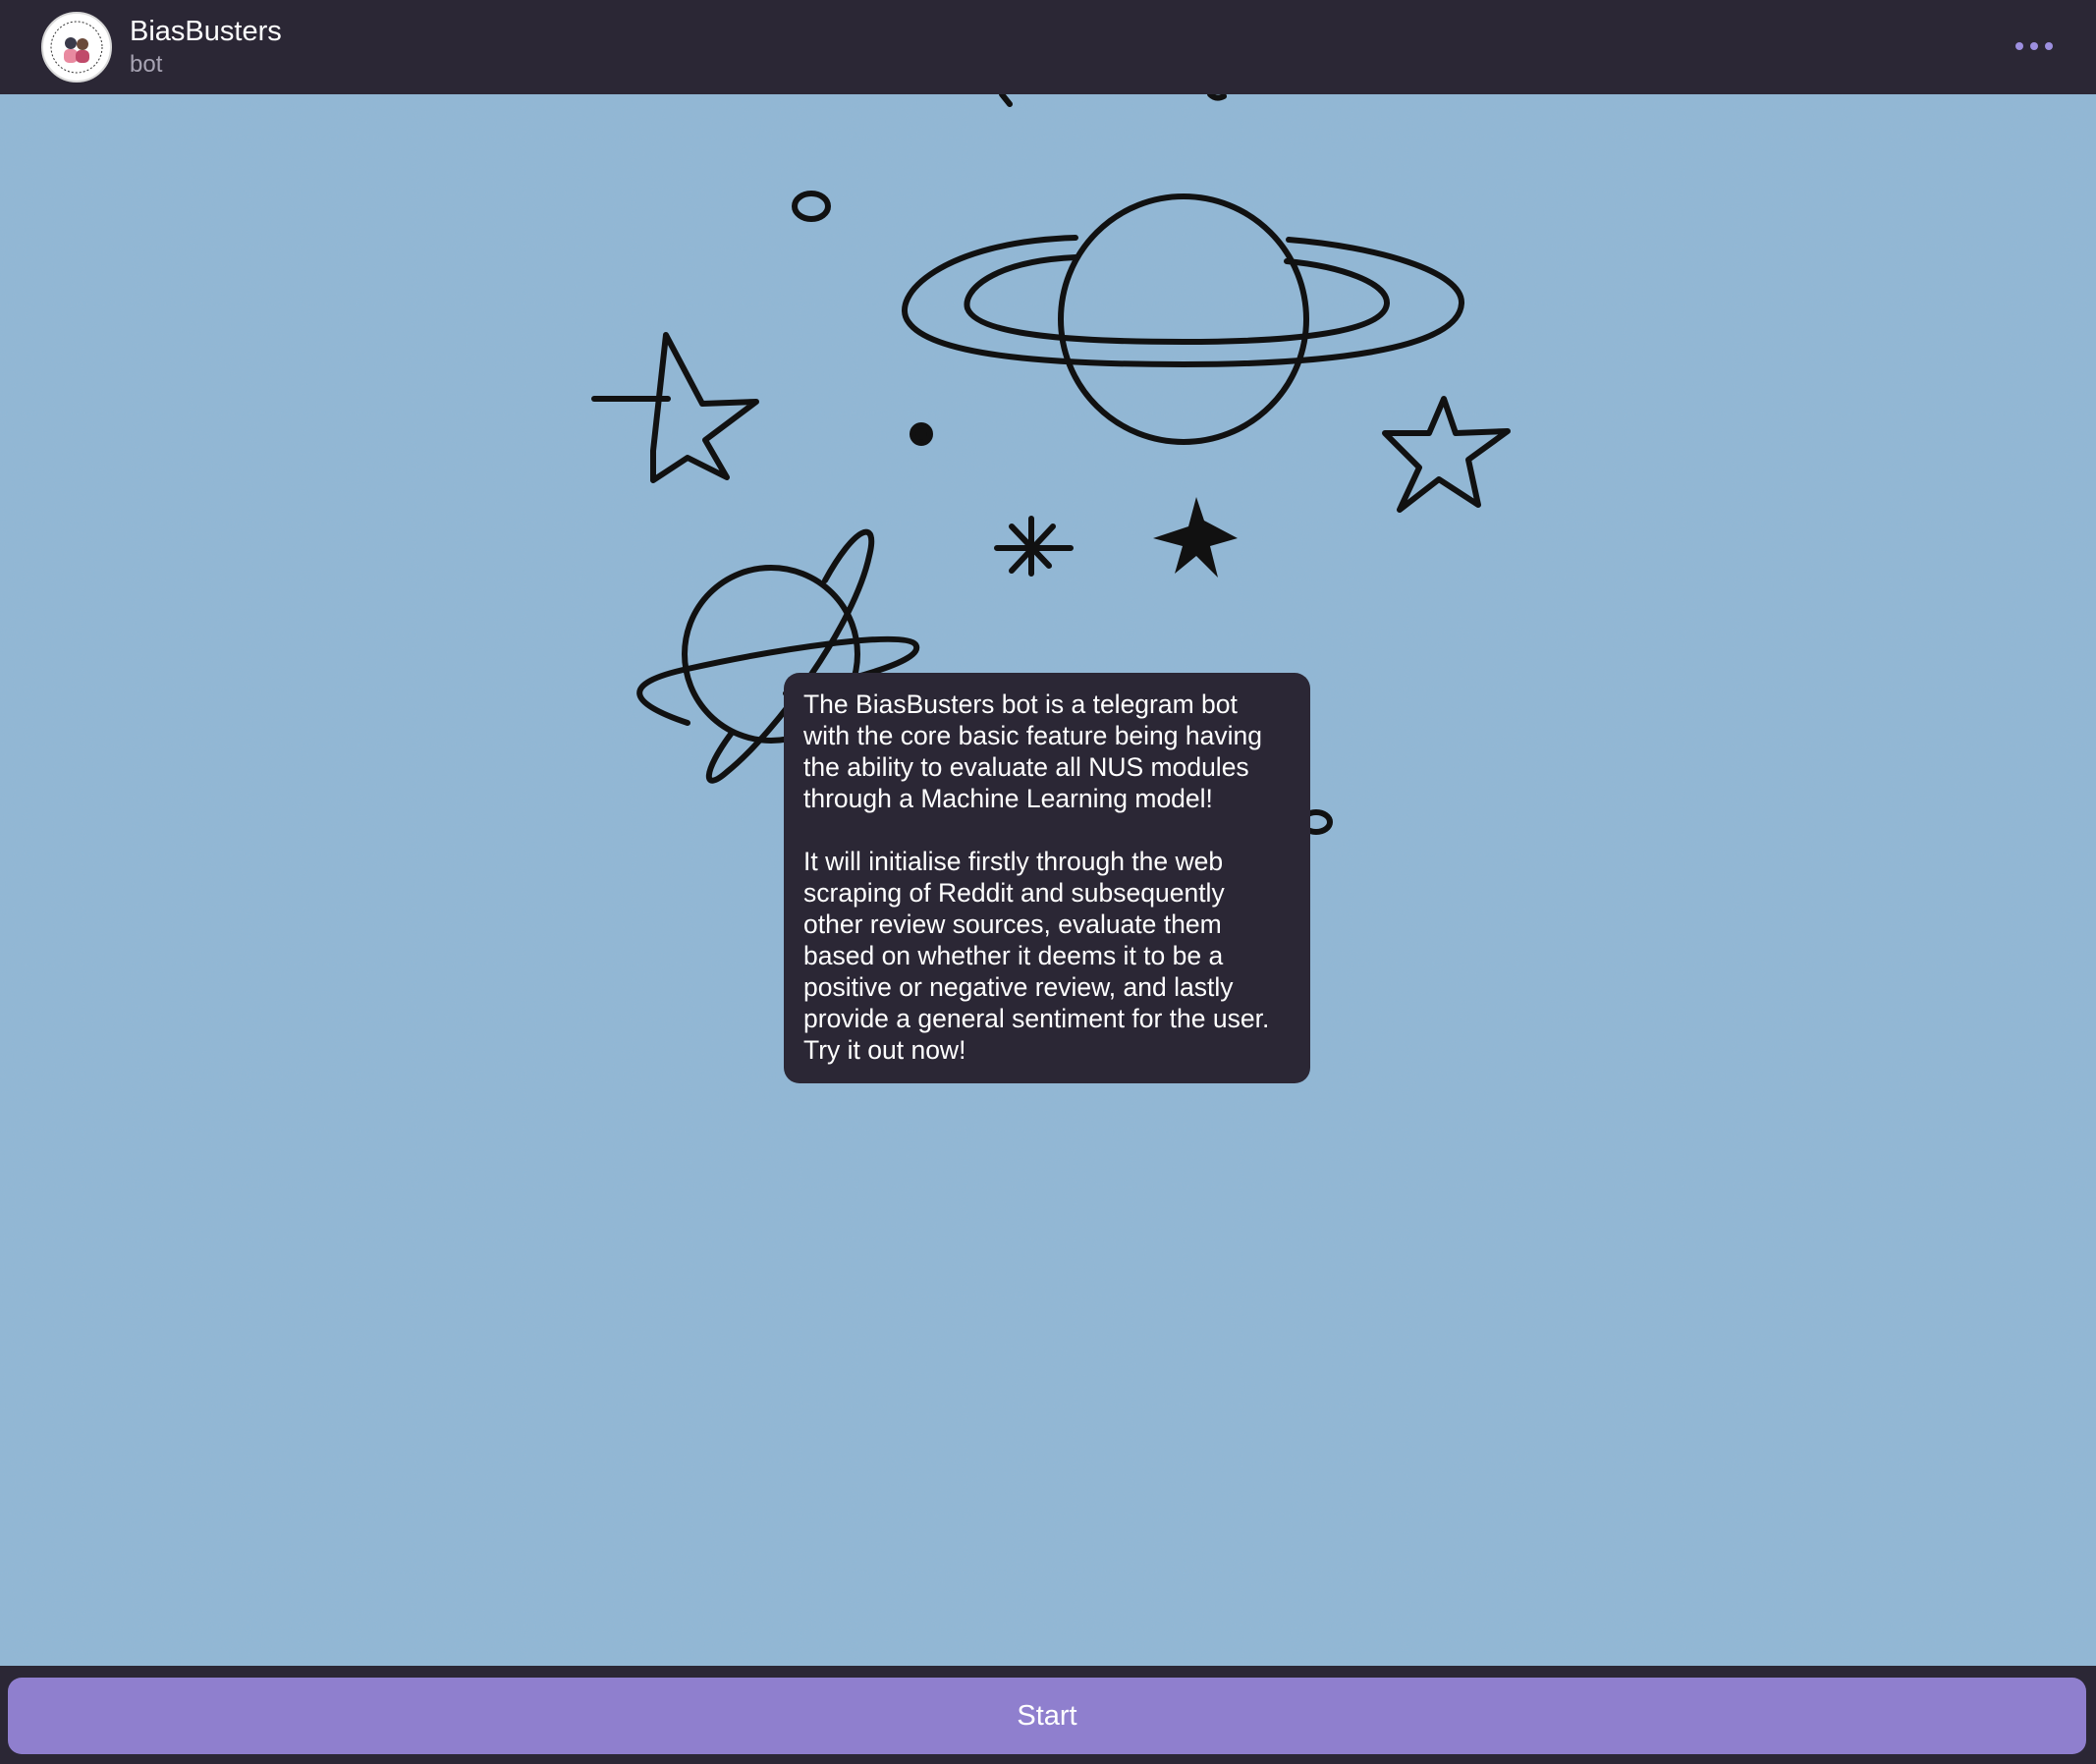 The height and width of the screenshot is (1764, 2096). I want to click on chat-subtitle: bot, so click(147, 64).